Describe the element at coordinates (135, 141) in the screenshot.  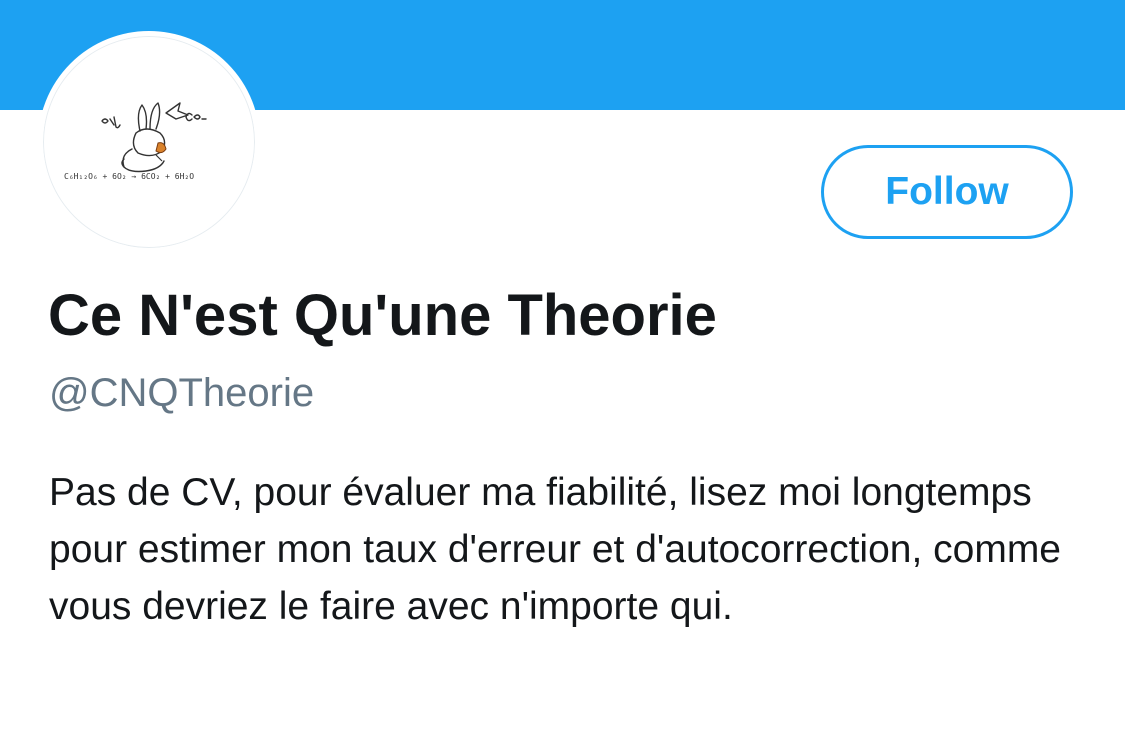
I see `rabbit-sketch-icon: C₆H₁₂O₆ + 6O₂ → 6CO₂ + 6H₂O` at that location.